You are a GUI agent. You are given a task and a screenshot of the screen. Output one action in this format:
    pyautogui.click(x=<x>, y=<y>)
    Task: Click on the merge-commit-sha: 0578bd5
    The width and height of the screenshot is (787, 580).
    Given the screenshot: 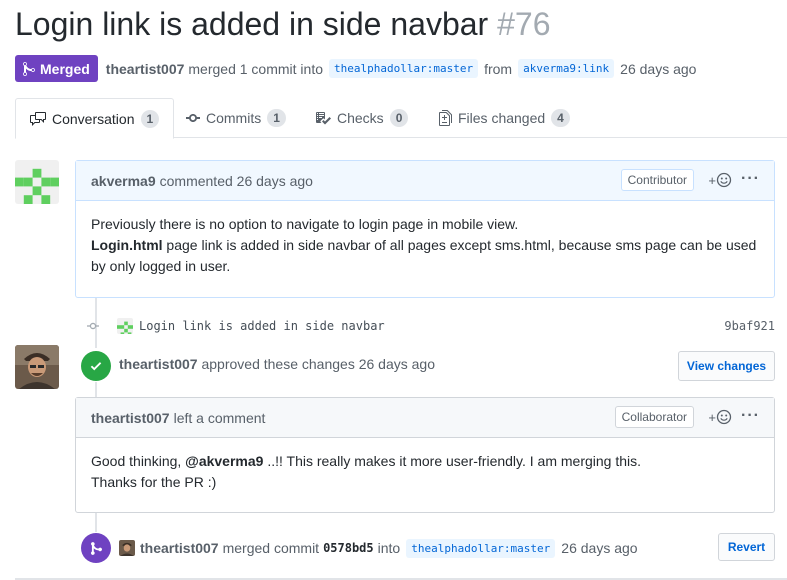 What is the action you would take?
    pyautogui.click(x=348, y=548)
    